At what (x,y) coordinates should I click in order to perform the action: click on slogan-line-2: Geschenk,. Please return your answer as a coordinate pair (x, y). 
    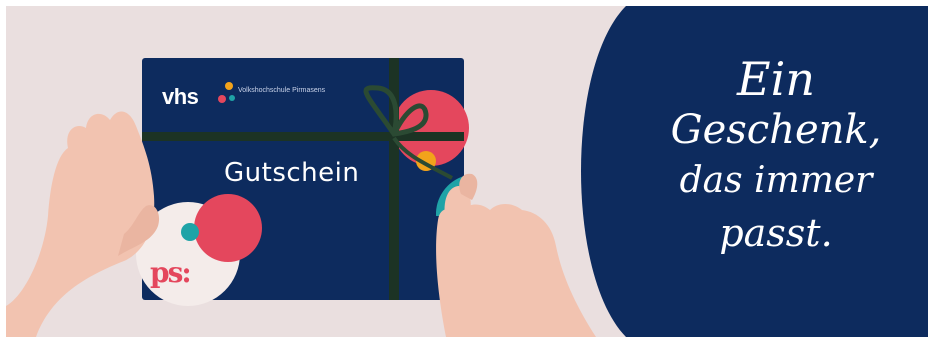
    Looking at the image, I should click on (776, 130).